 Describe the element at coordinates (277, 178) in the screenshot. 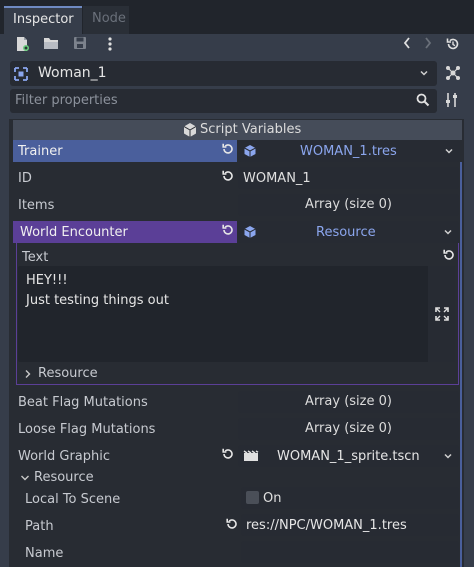

I see `id-value: WOMAN_1` at that location.